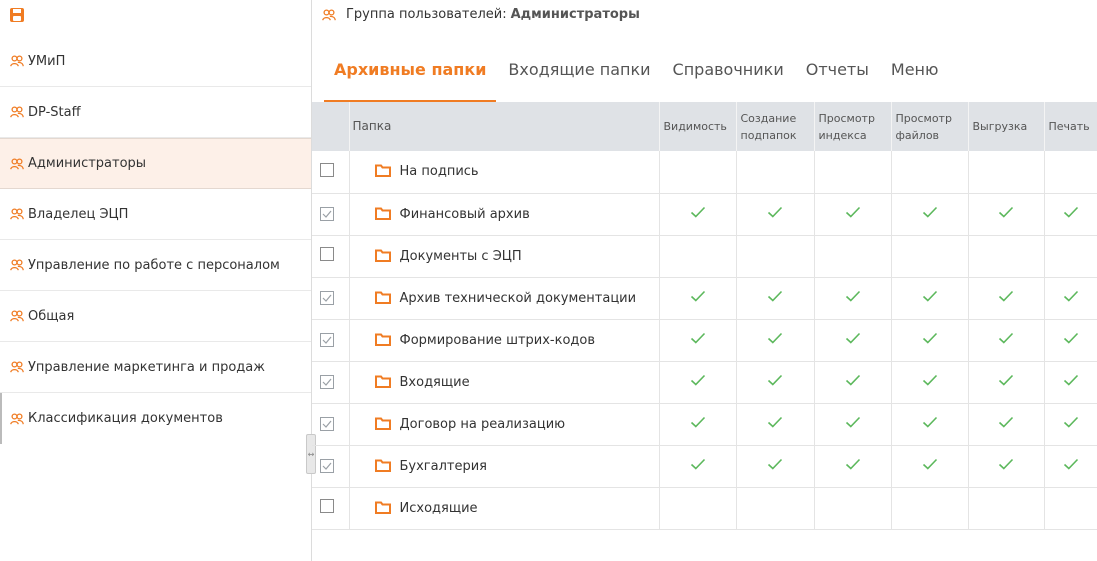  Describe the element at coordinates (853, 126) in the screenshot. I see `column-view-index: Просмотр индекса` at that location.